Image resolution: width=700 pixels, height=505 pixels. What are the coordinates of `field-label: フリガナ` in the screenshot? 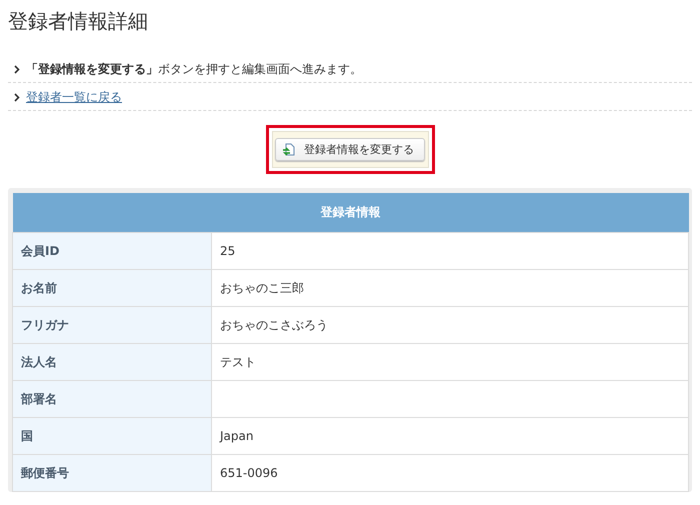 It's located at (112, 325).